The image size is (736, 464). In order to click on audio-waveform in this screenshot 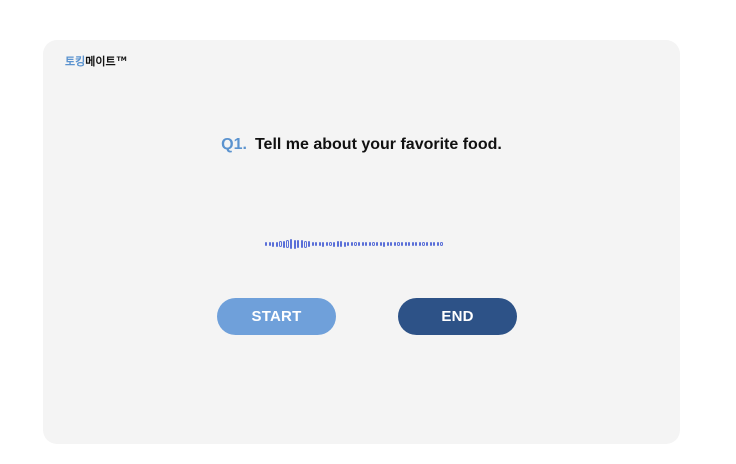, I will do `click(360, 244)`.